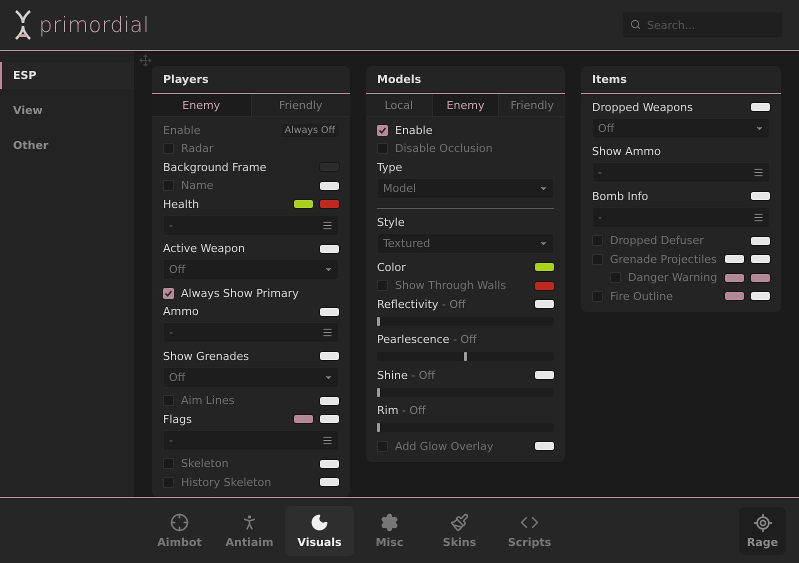 The height and width of the screenshot is (563, 799). What do you see at coordinates (465, 188) in the screenshot?
I see `dropdown: Model` at bounding box center [465, 188].